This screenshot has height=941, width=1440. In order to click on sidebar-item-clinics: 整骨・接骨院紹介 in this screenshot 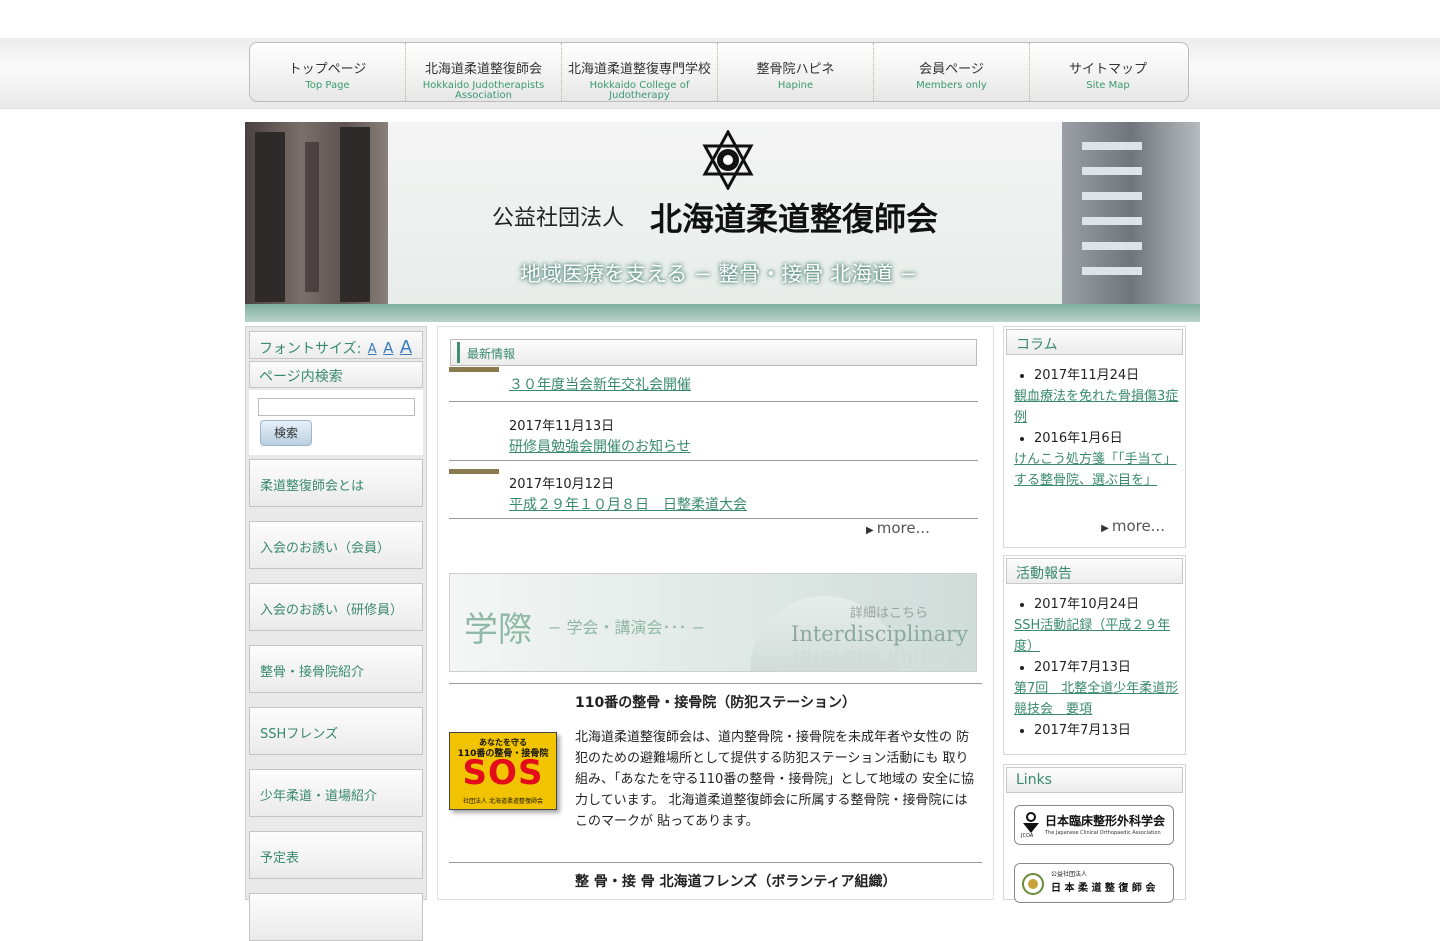, I will do `click(336, 669)`.